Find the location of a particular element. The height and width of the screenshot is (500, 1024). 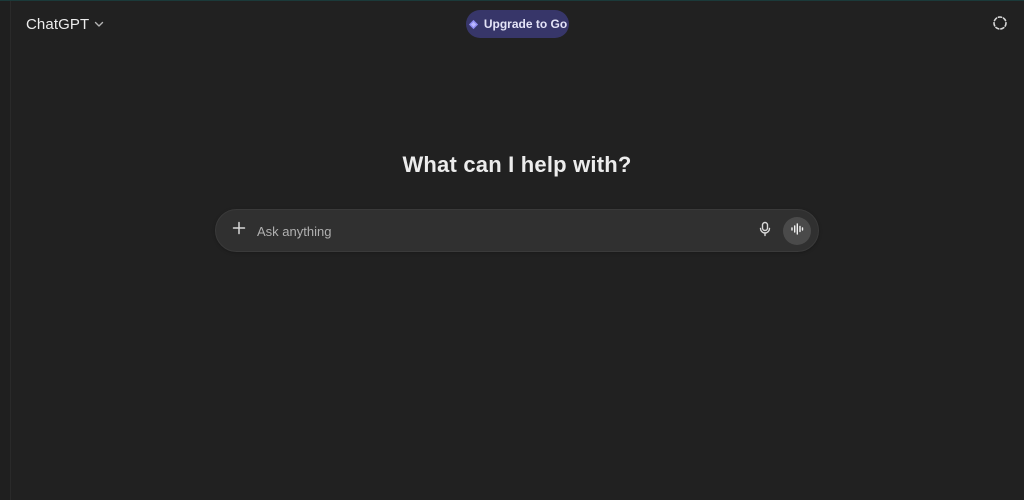

temporary-chat-button is located at coordinates (1000, 25).